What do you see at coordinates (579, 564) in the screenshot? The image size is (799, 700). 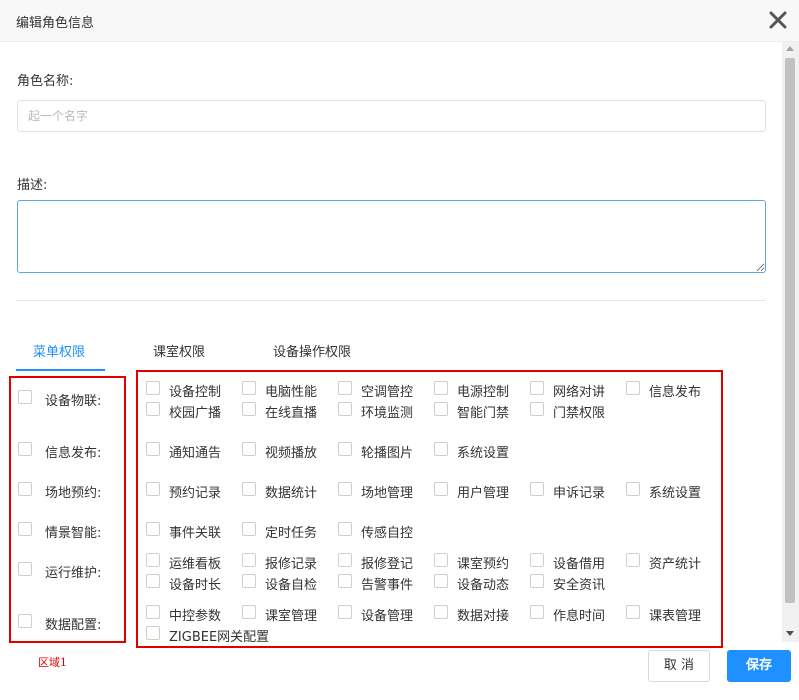 I see `permission-label: 设备借用` at bounding box center [579, 564].